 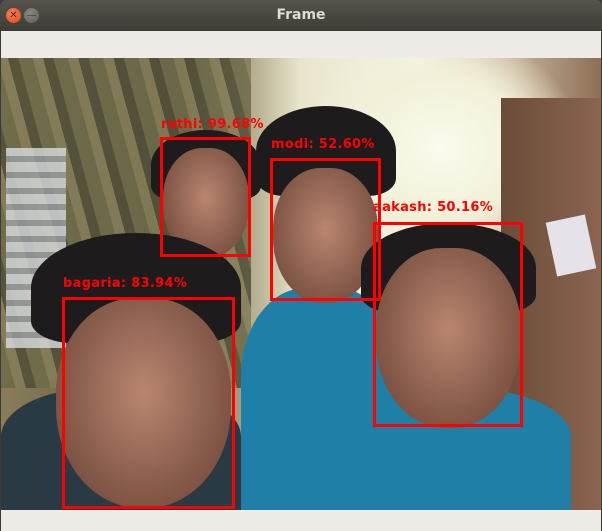 What do you see at coordinates (212, 124) in the screenshot?
I see `detection-label-rathi: rathi: 99.68%` at bounding box center [212, 124].